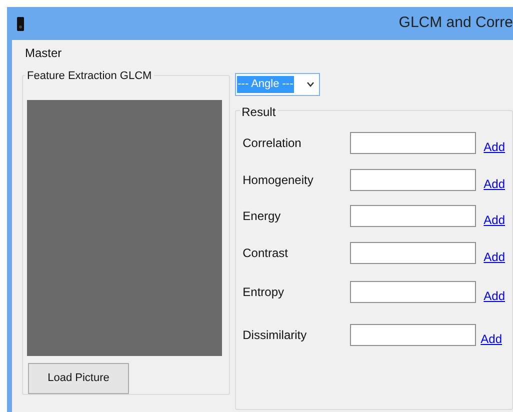 Image resolution: width=513 pixels, height=412 pixels. What do you see at coordinates (262, 216) in the screenshot?
I see `field-label: Energy` at bounding box center [262, 216].